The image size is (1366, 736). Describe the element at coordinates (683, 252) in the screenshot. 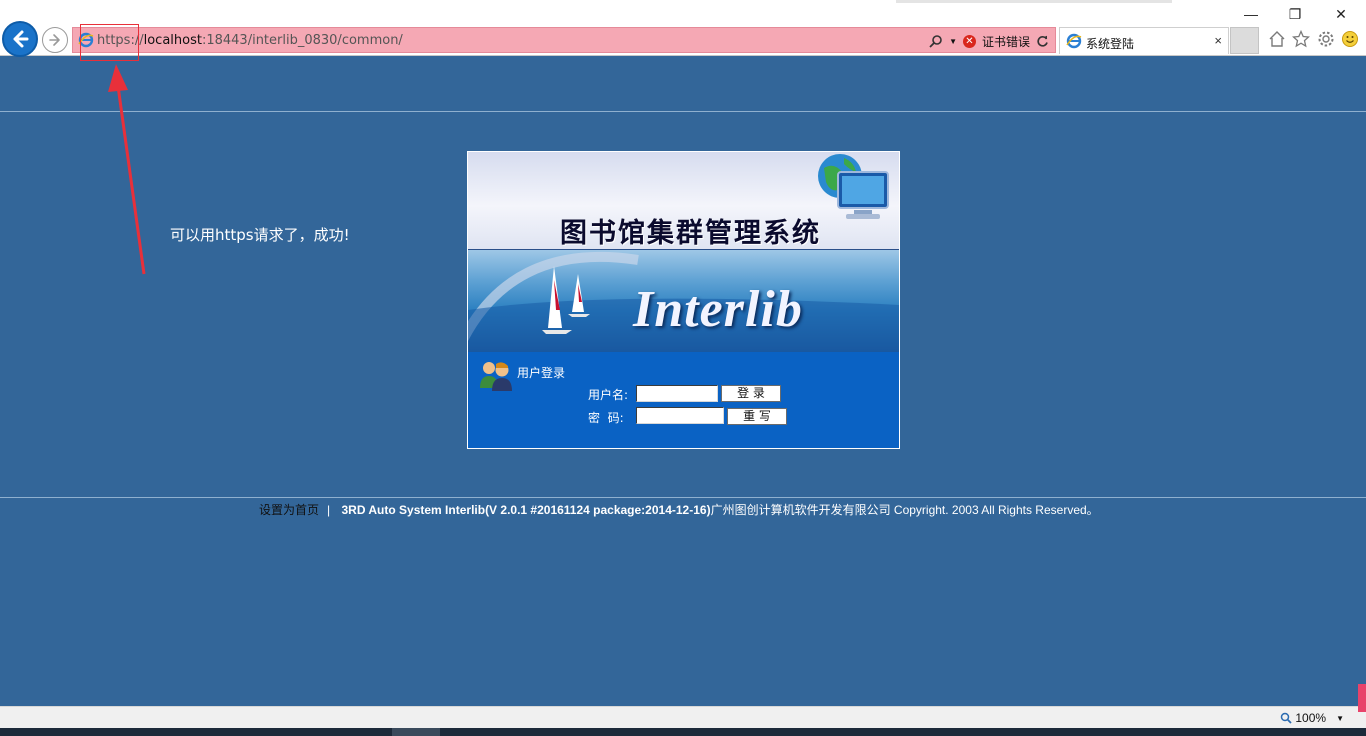

I see `login-banner: 图书馆集群管理系统 Interlib` at that location.